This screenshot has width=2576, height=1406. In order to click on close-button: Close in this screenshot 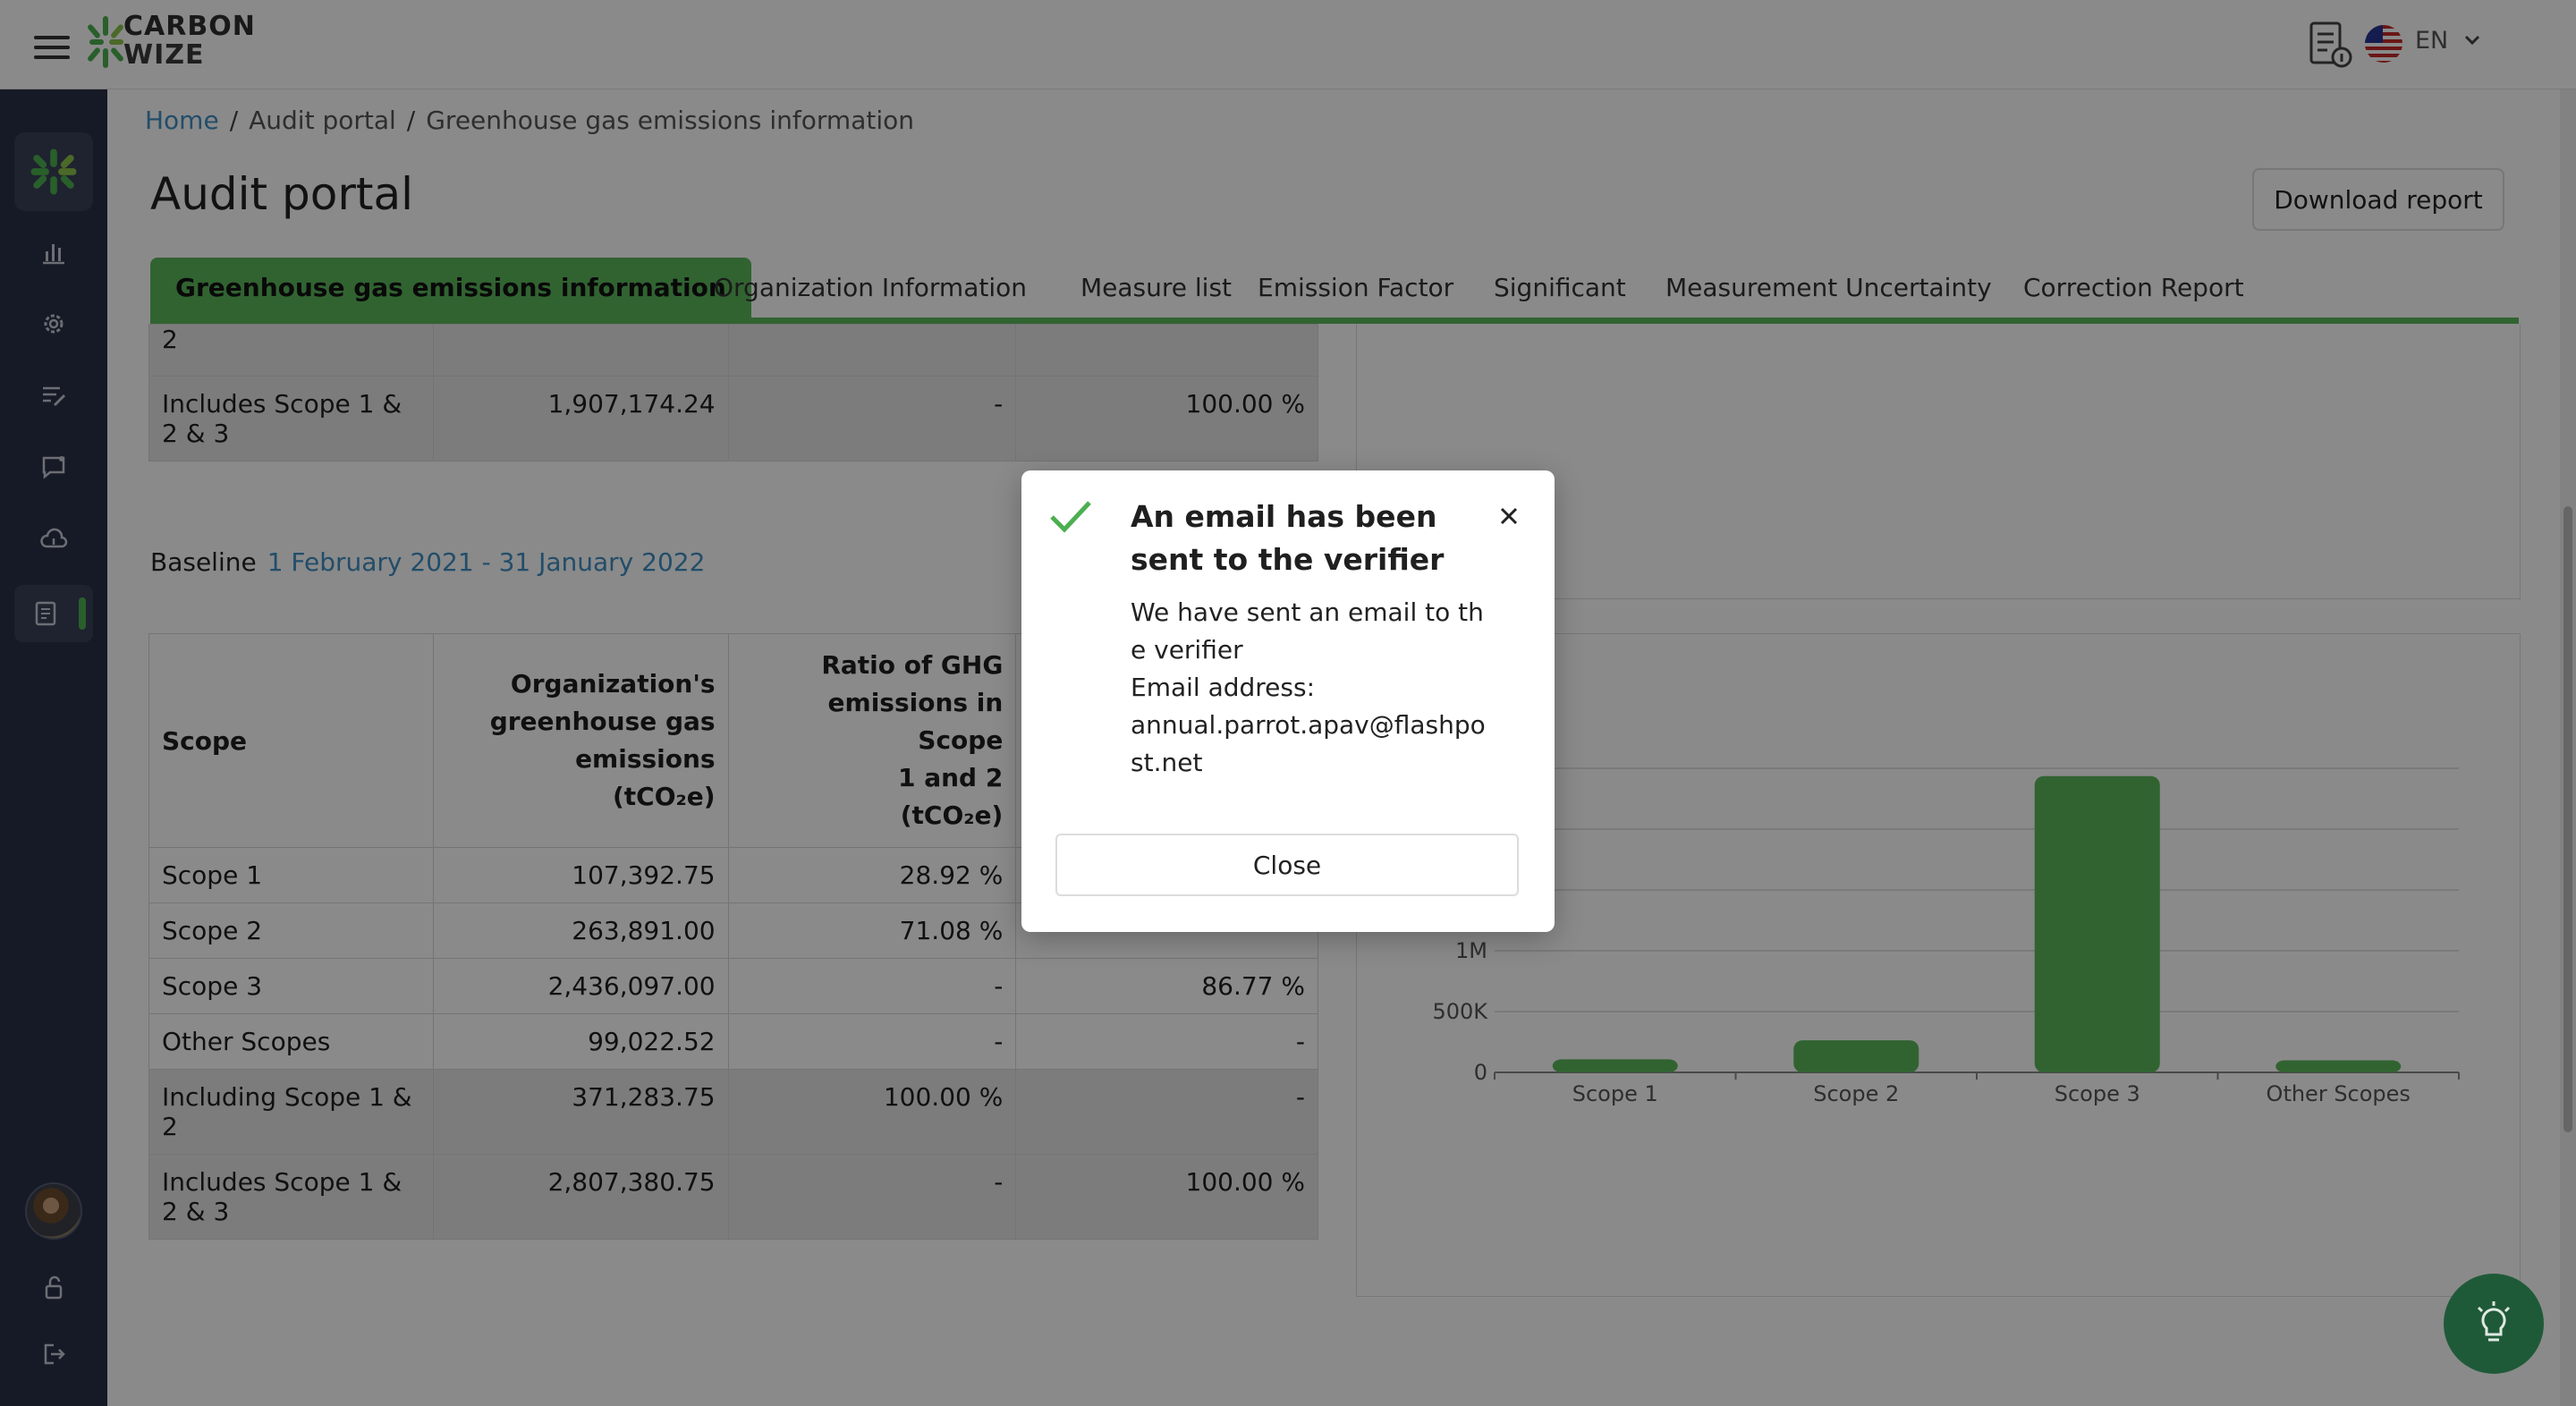, I will do `click(1287, 865)`.